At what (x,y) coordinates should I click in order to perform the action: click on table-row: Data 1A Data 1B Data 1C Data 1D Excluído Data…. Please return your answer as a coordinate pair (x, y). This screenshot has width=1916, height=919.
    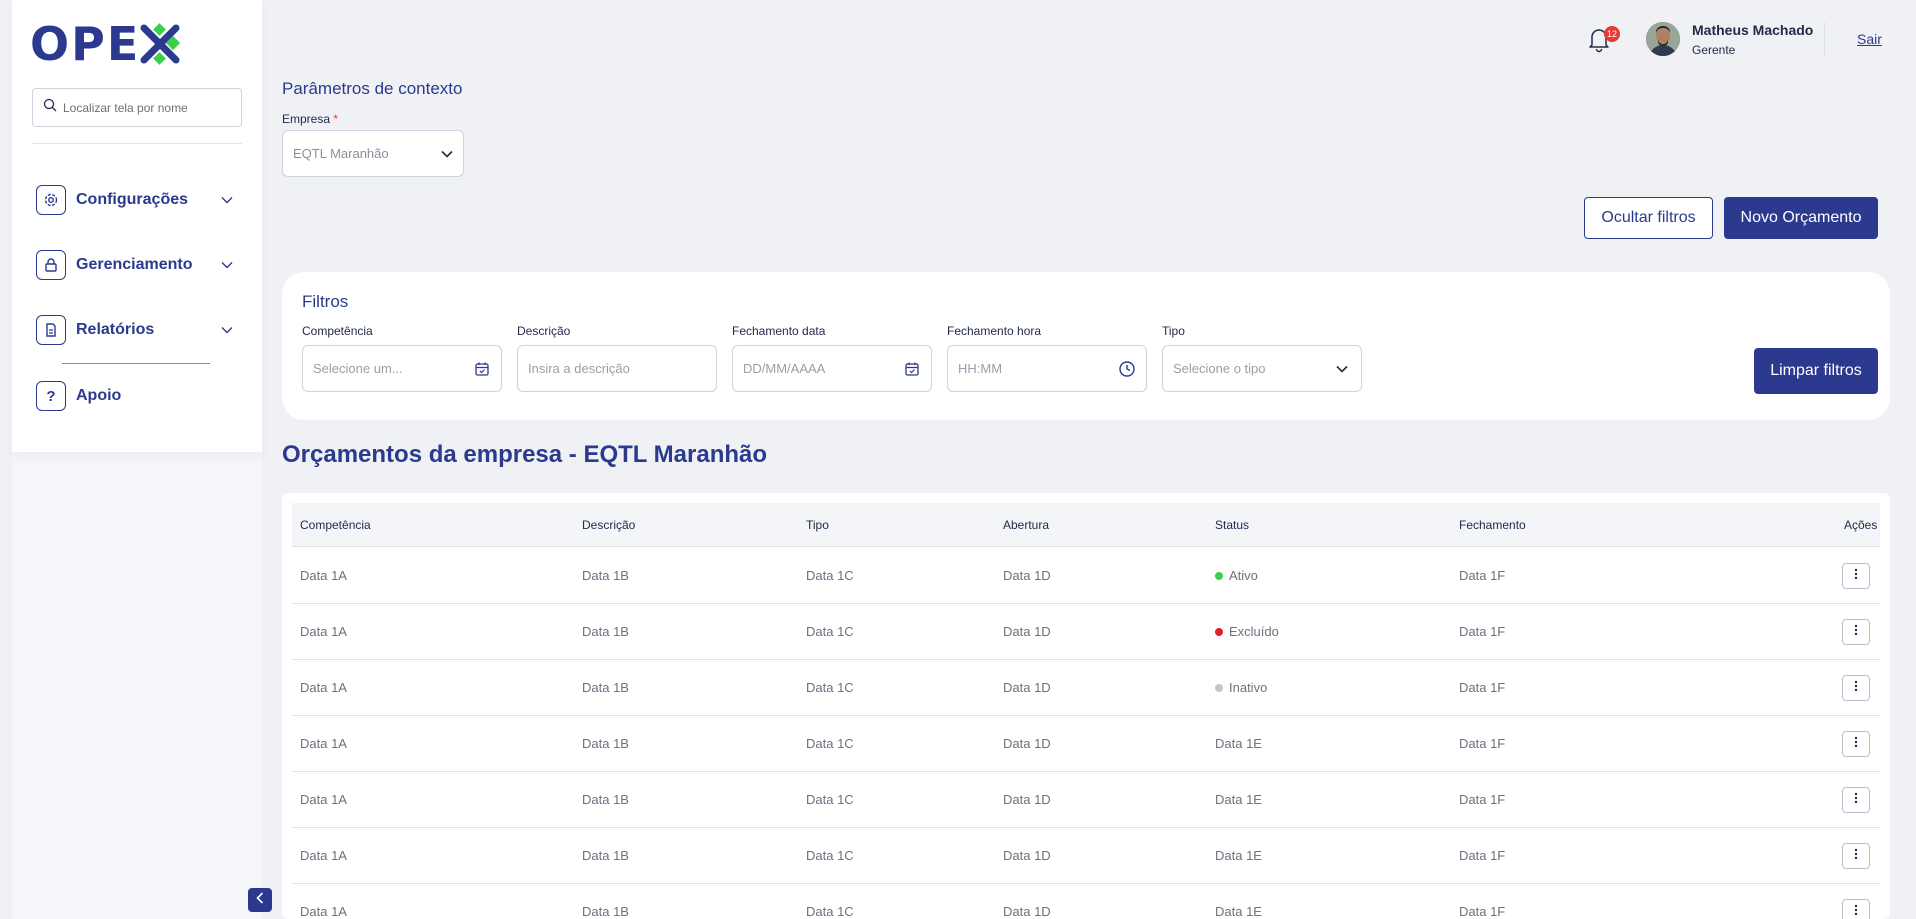
    Looking at the image, I should click on (1086, 632).